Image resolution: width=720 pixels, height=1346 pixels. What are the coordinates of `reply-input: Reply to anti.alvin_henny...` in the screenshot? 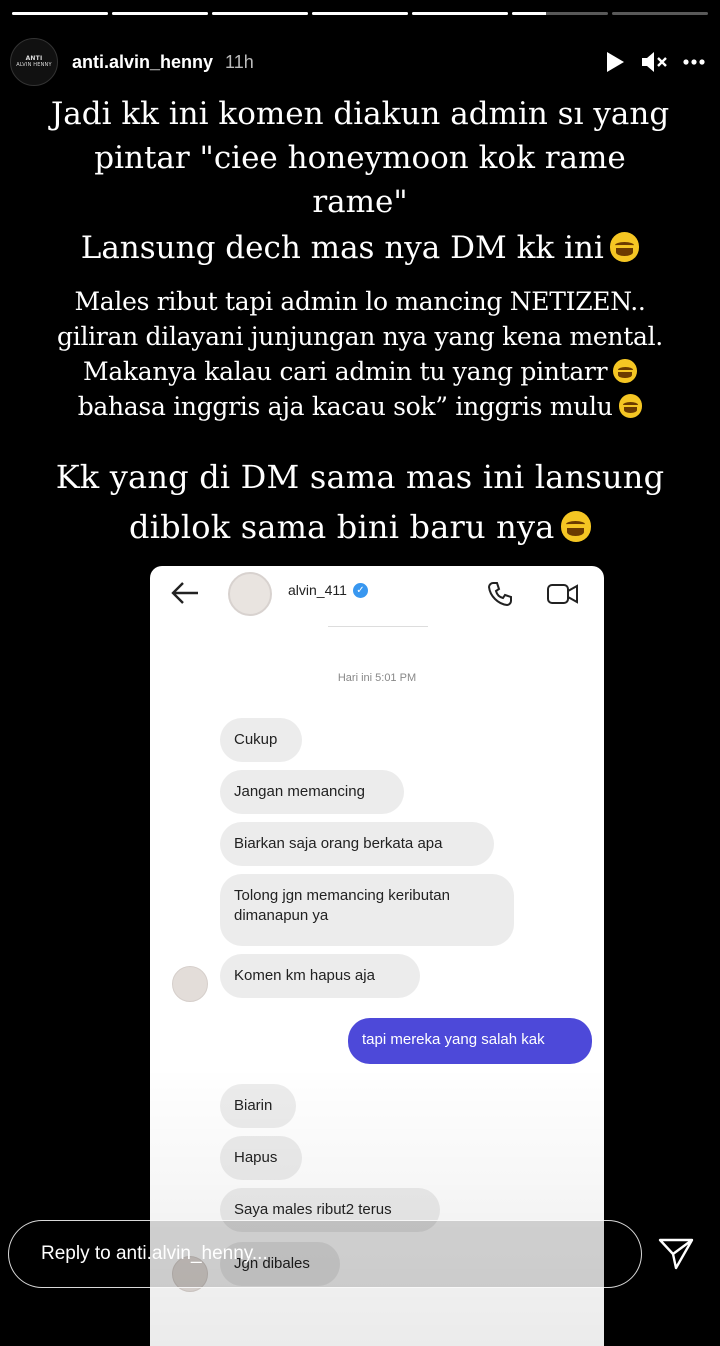 It's located at (325, 1254).